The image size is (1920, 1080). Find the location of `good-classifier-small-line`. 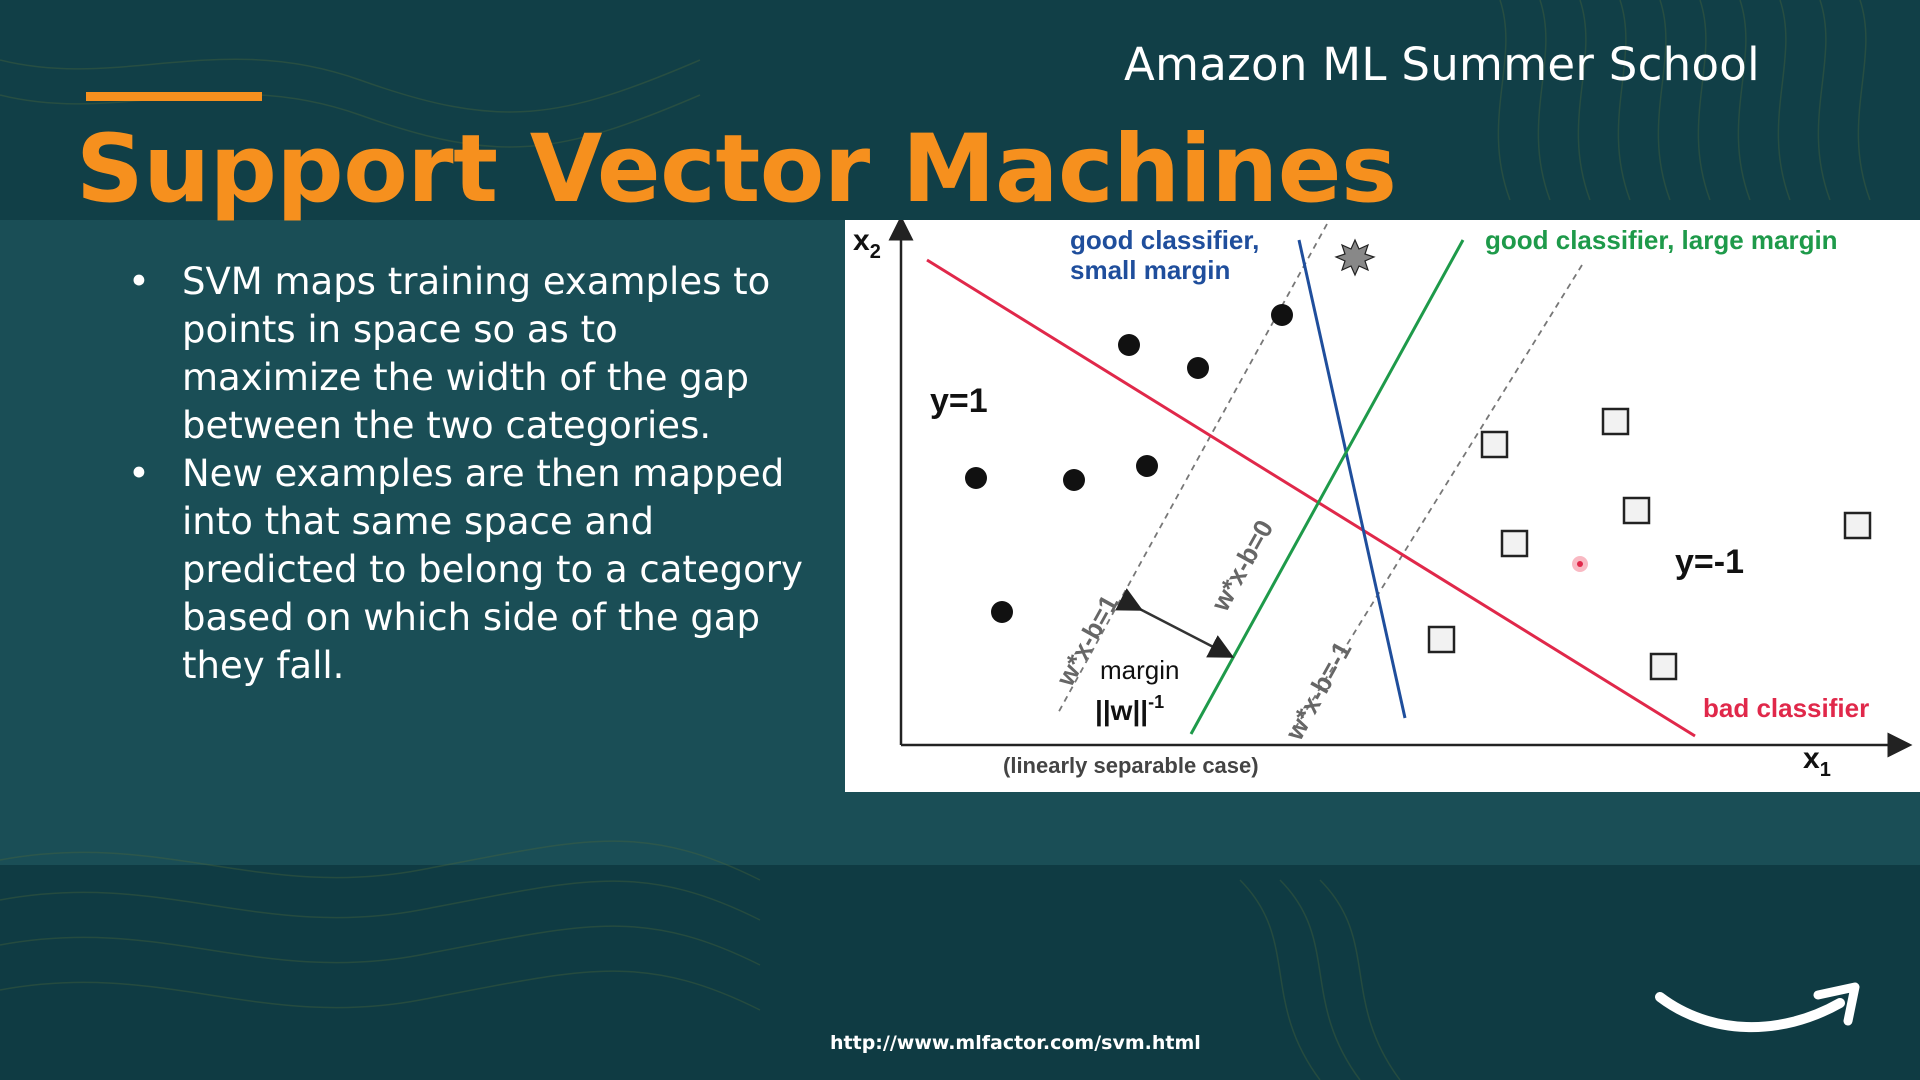

good-classifier-small-line is located at coordinates (1352, 479).